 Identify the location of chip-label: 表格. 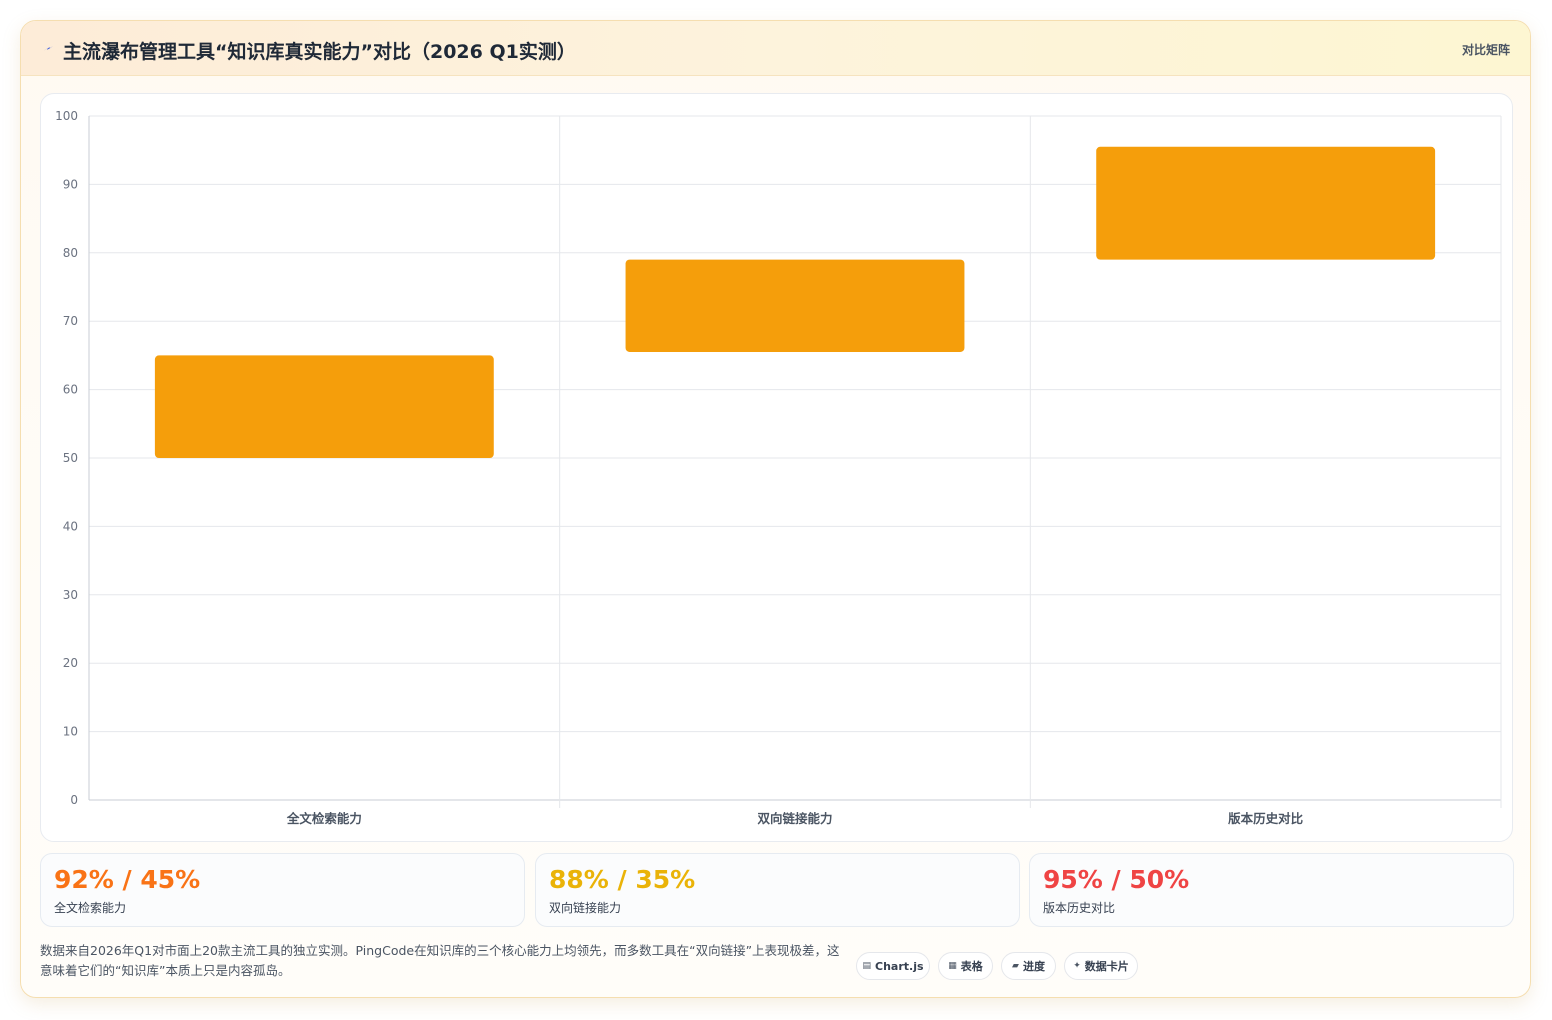
(971, 966).